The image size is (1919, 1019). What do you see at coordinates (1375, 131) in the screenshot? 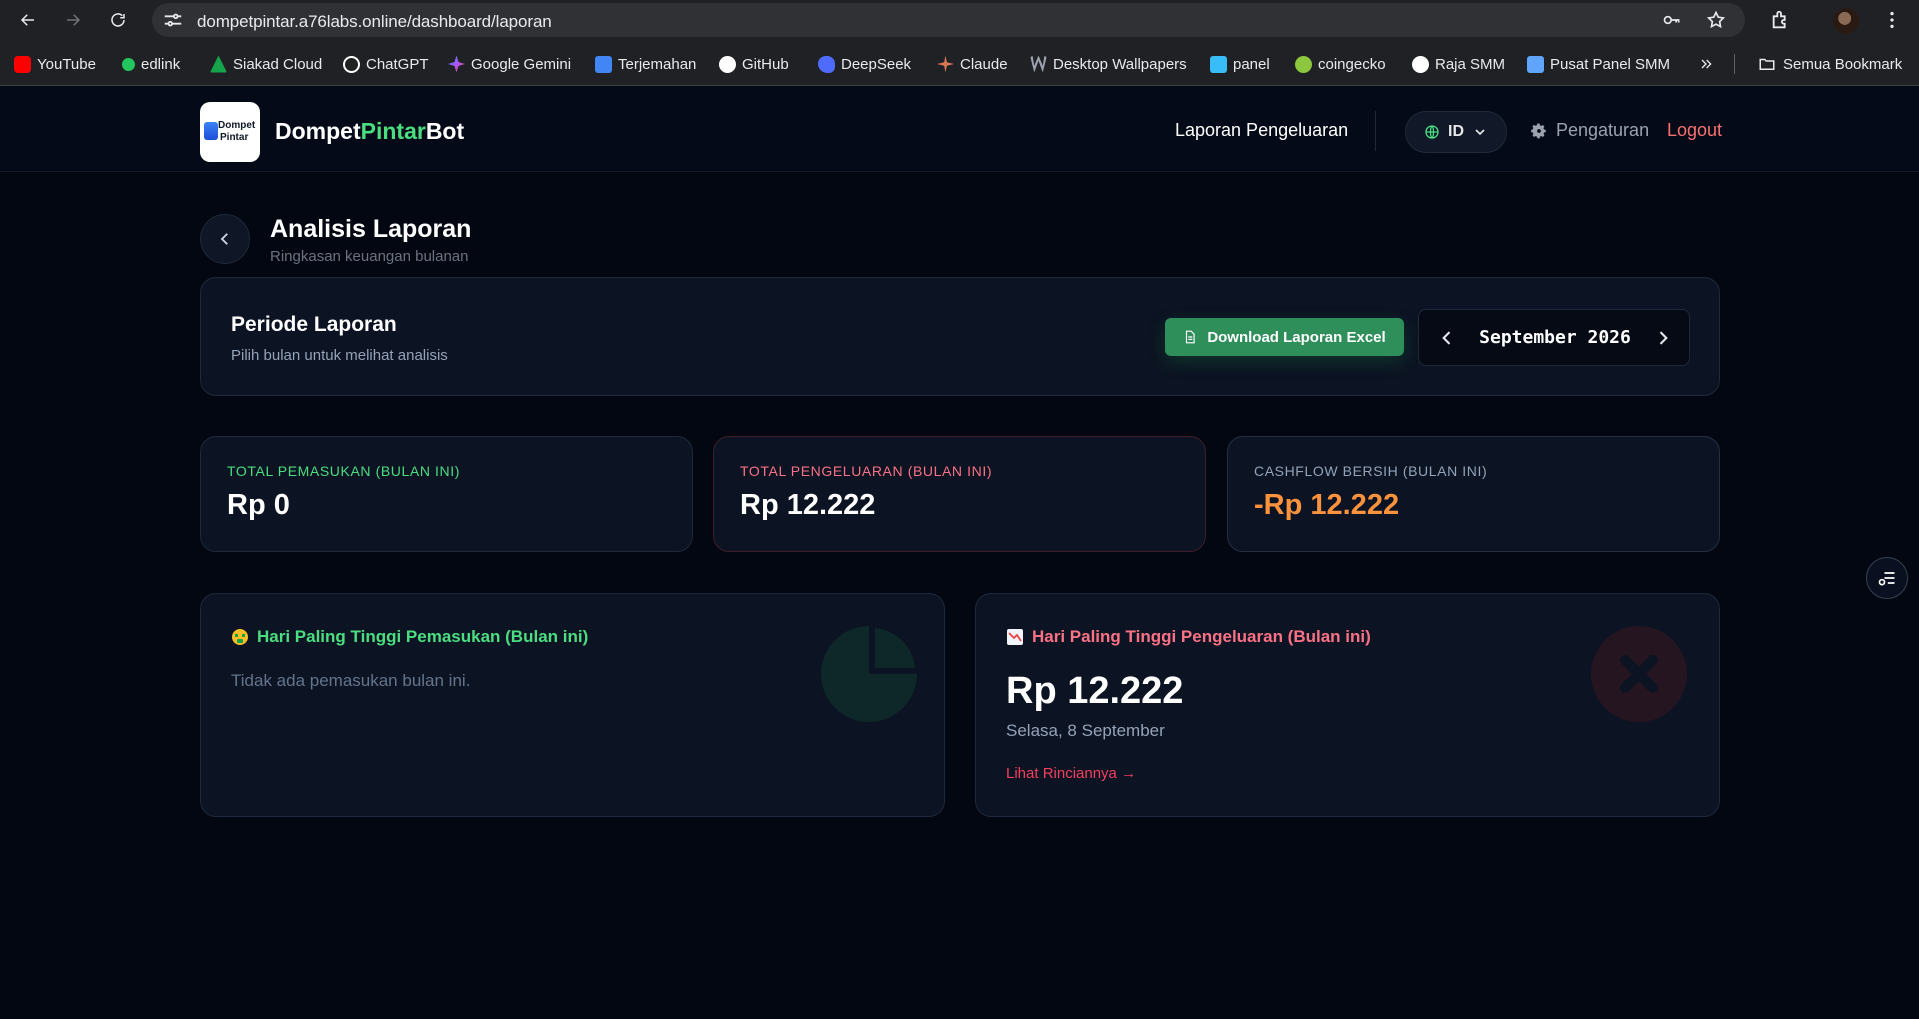
I see `header-divider` at bounding box center [1375, 131].